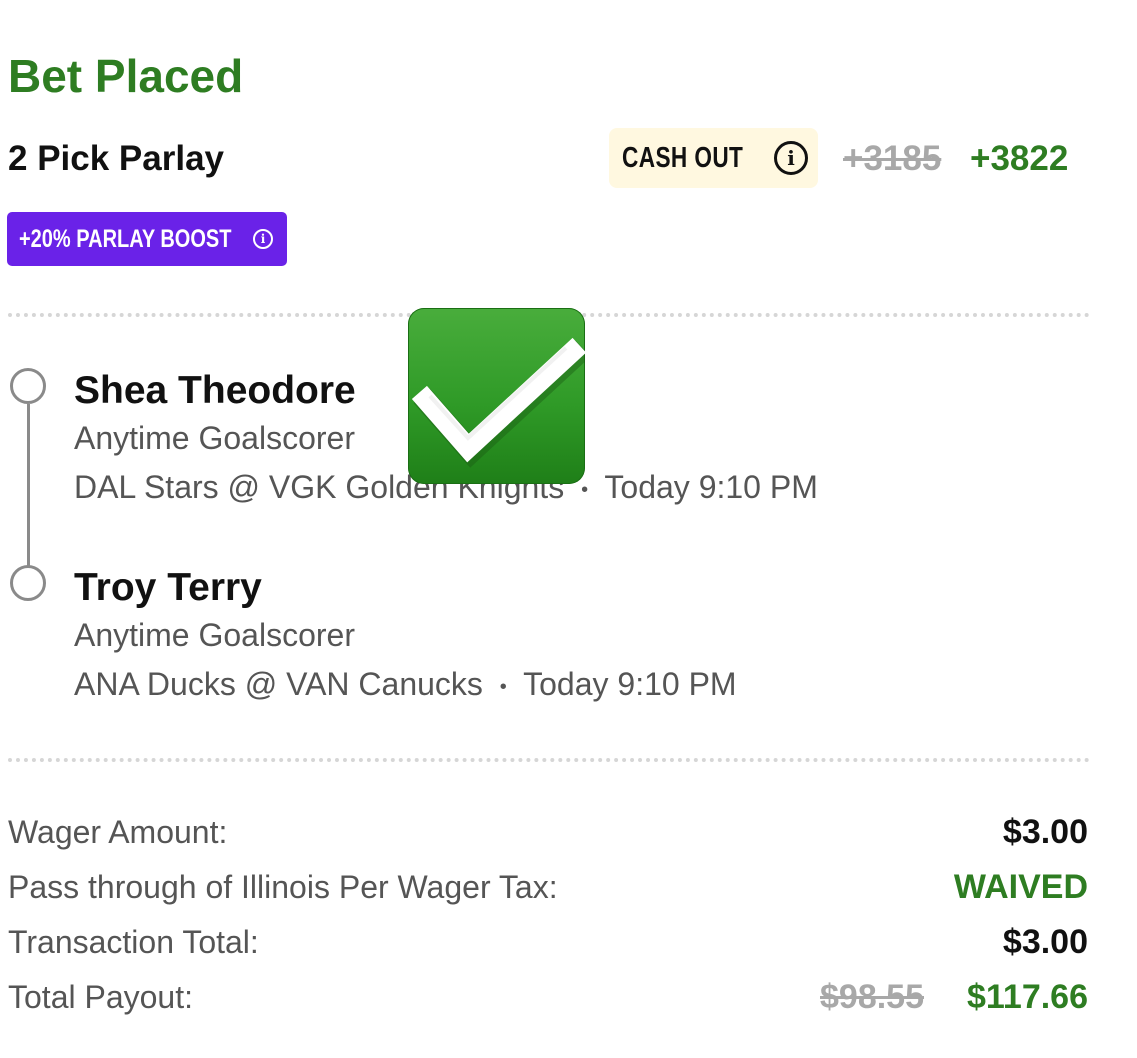  What do you see at coordinates (100, 997) in the screenshot?
I see `total-payout-label: Total Payout:` at bounding box center [100, 997].